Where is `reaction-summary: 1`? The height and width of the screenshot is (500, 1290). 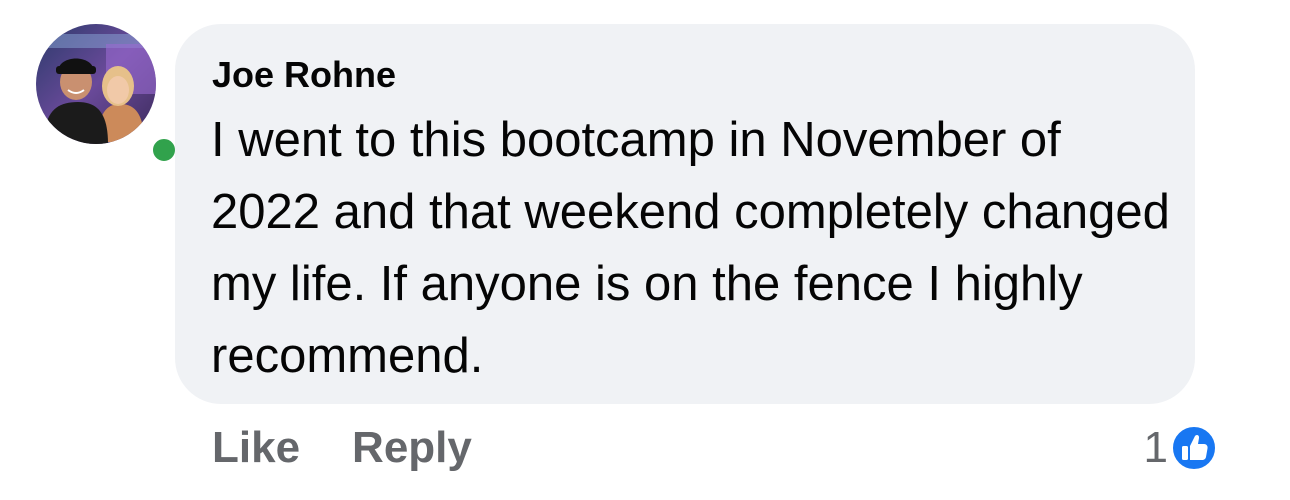 reaction-summary: 1 is located at coordinates (1181, 448).